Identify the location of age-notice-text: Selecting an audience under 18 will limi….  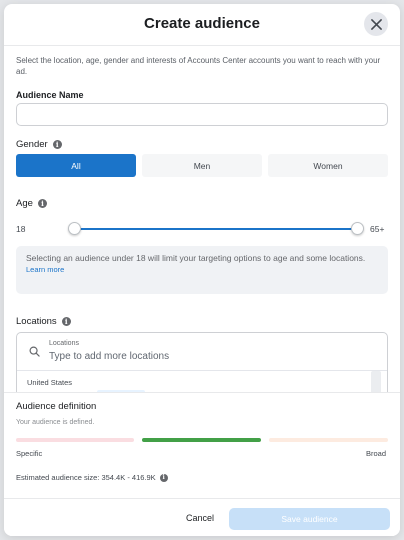
(196, 258).